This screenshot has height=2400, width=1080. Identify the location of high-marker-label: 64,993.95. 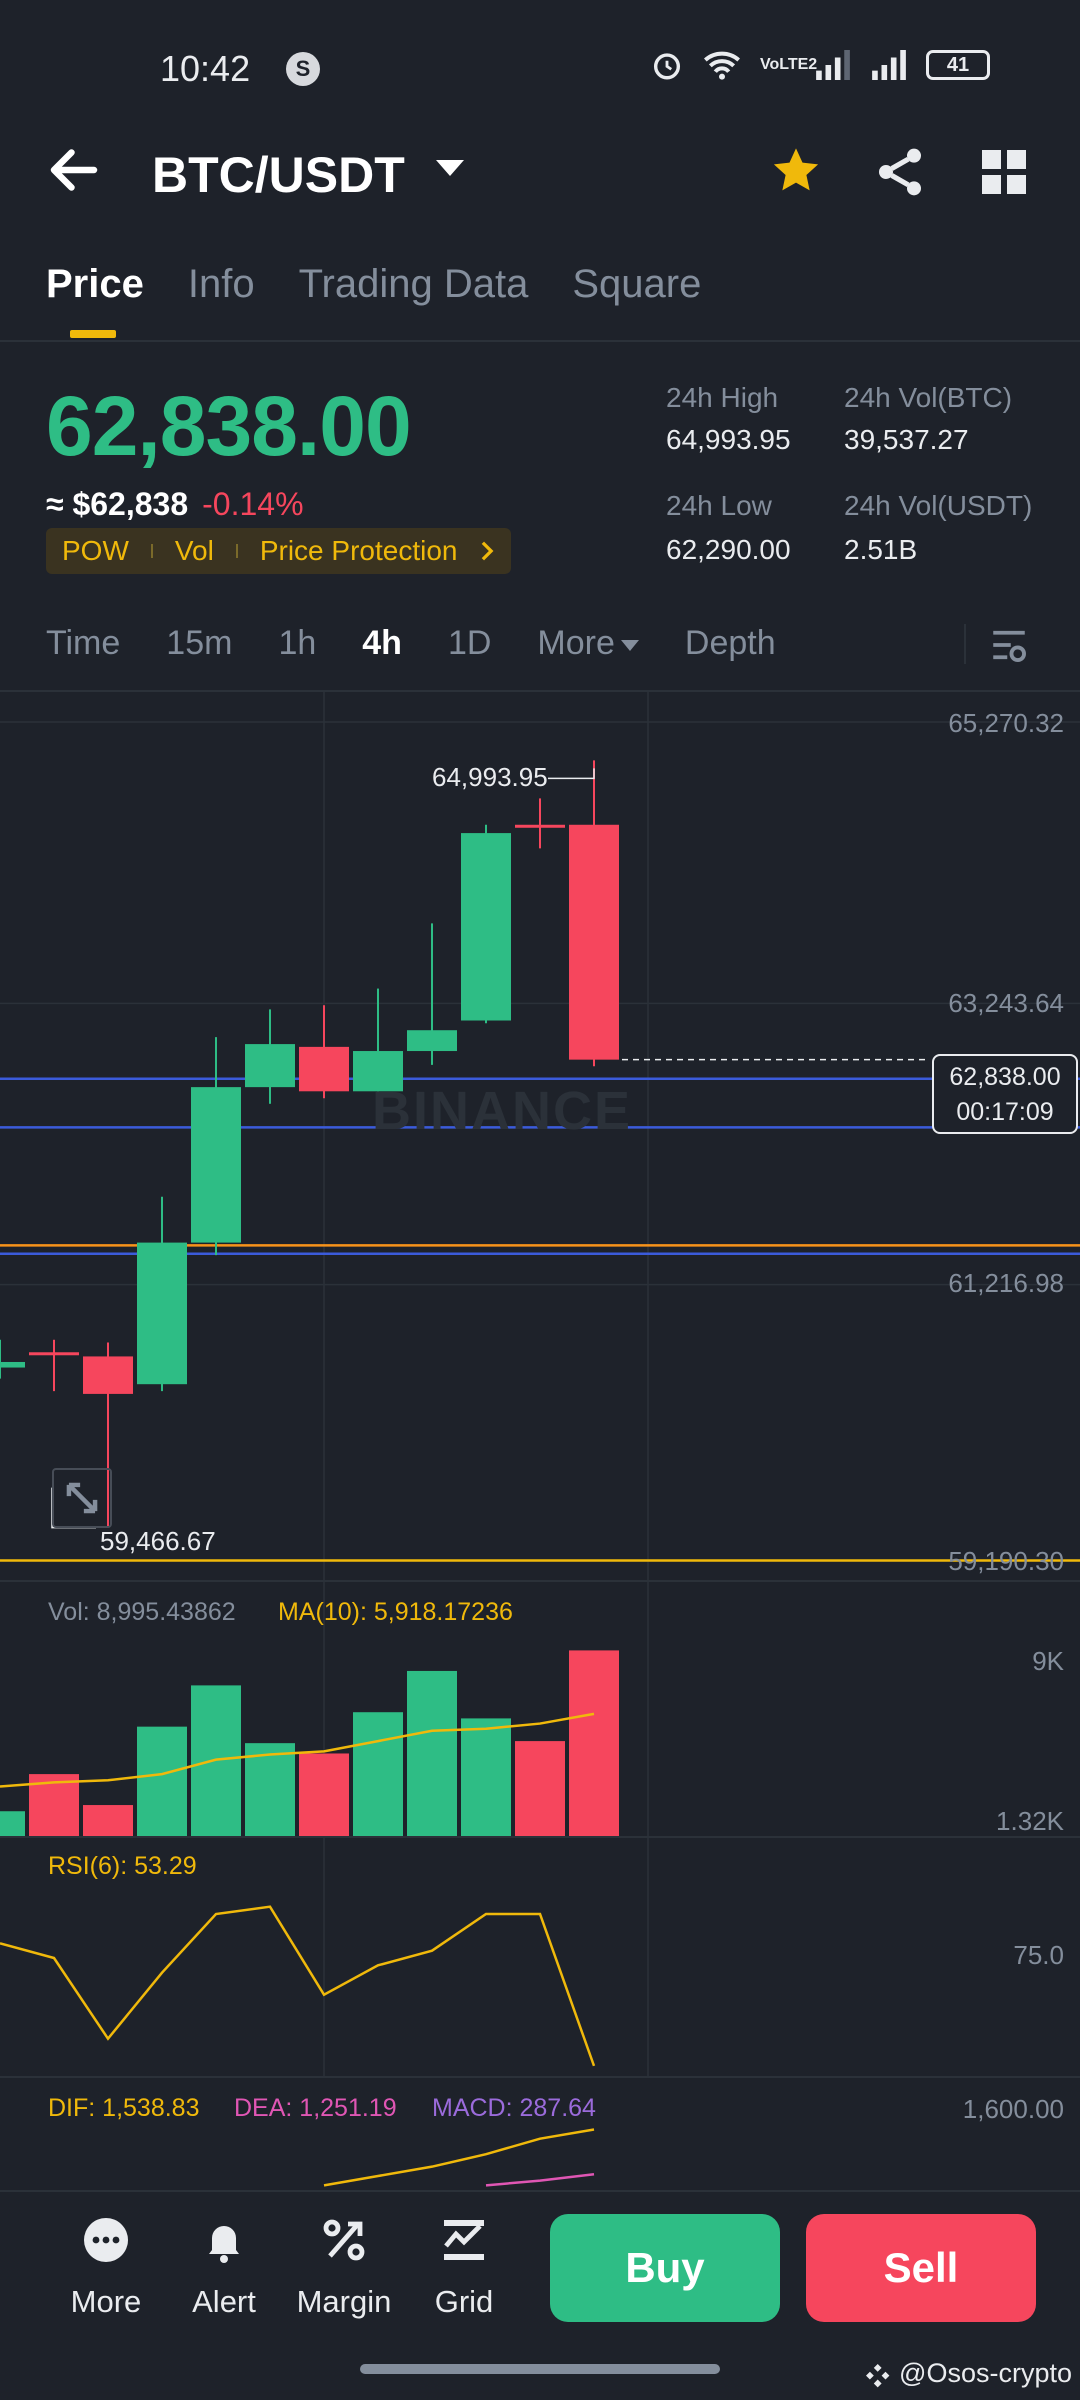
(490, 777).